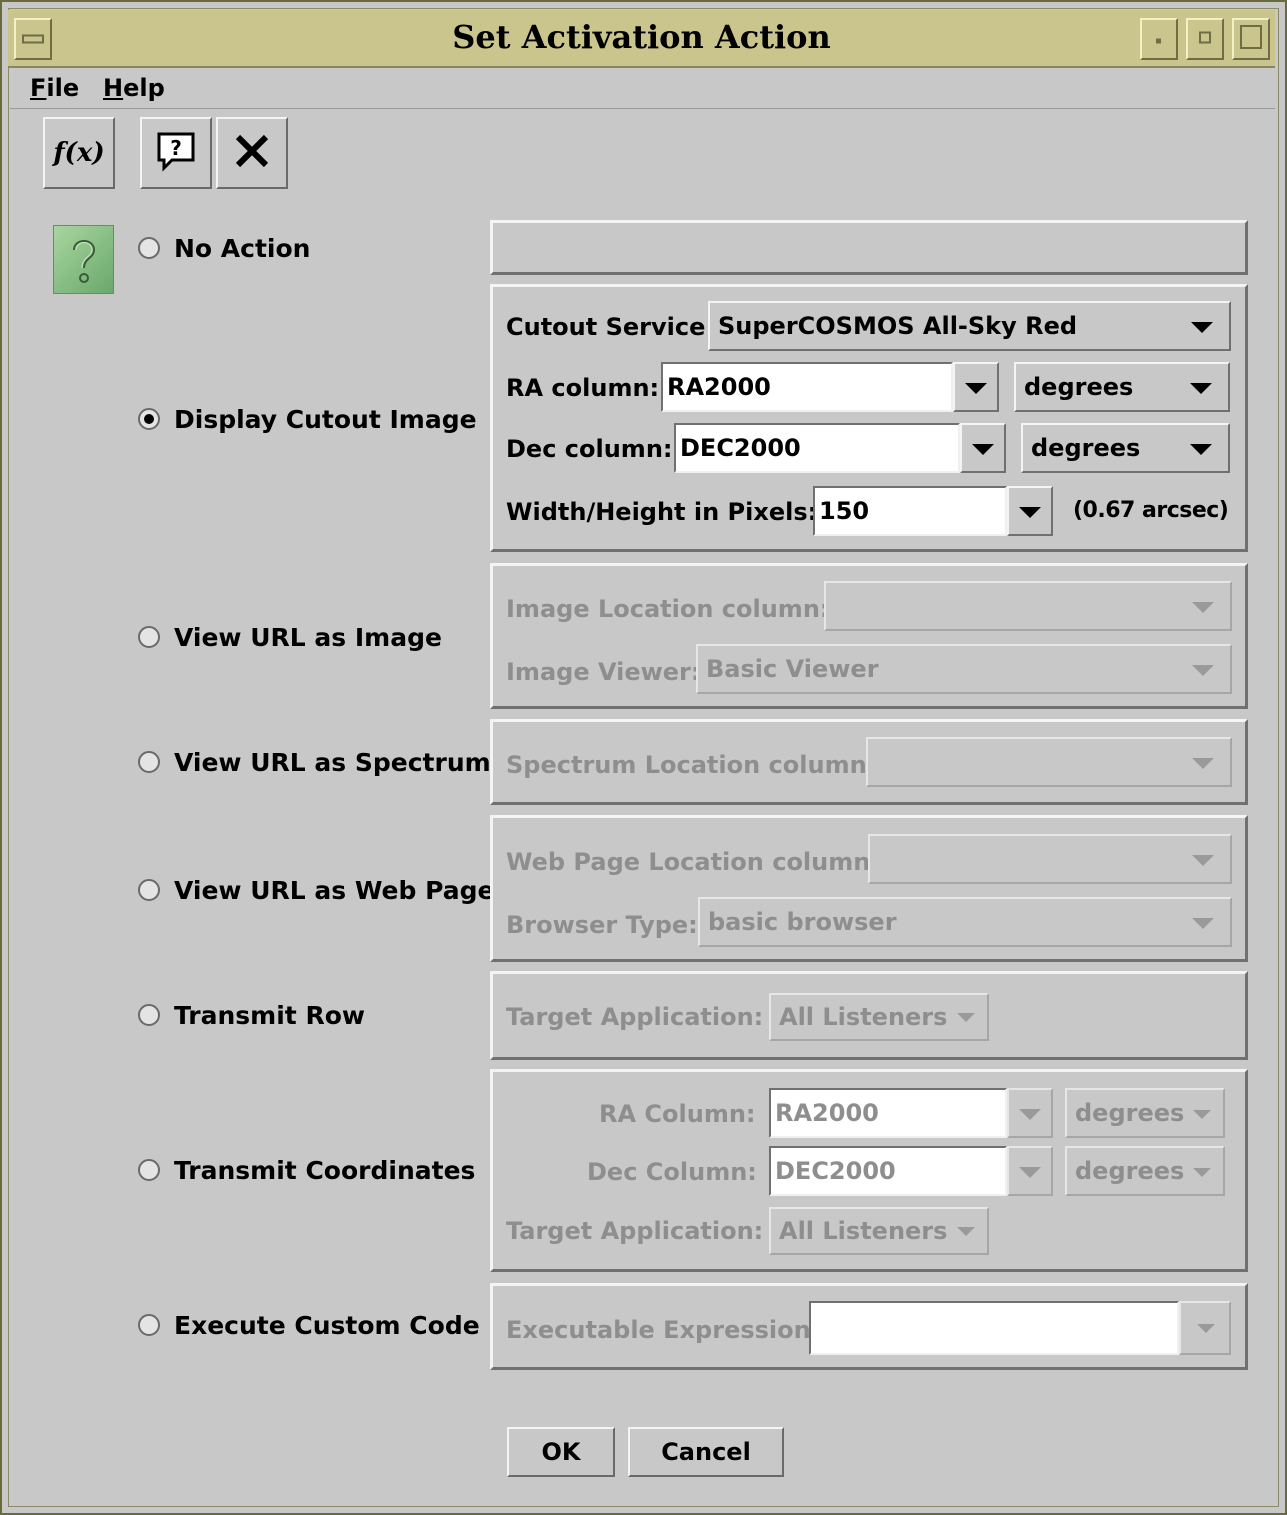  Describe the element at coordinates (910, 511) in the screenshot. I see `size-input: 150` at that location.